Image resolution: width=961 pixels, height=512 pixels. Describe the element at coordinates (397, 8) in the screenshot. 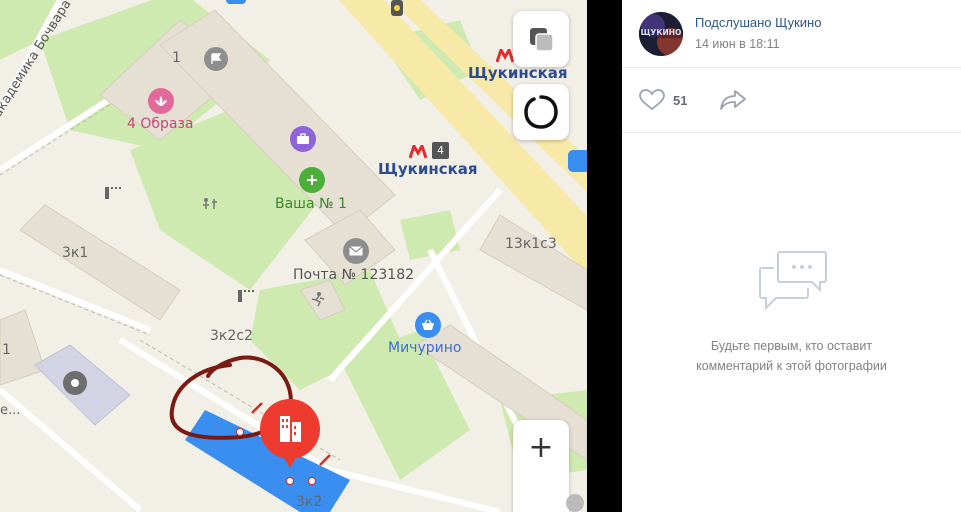

I see `traffic-light-icon` at that location.